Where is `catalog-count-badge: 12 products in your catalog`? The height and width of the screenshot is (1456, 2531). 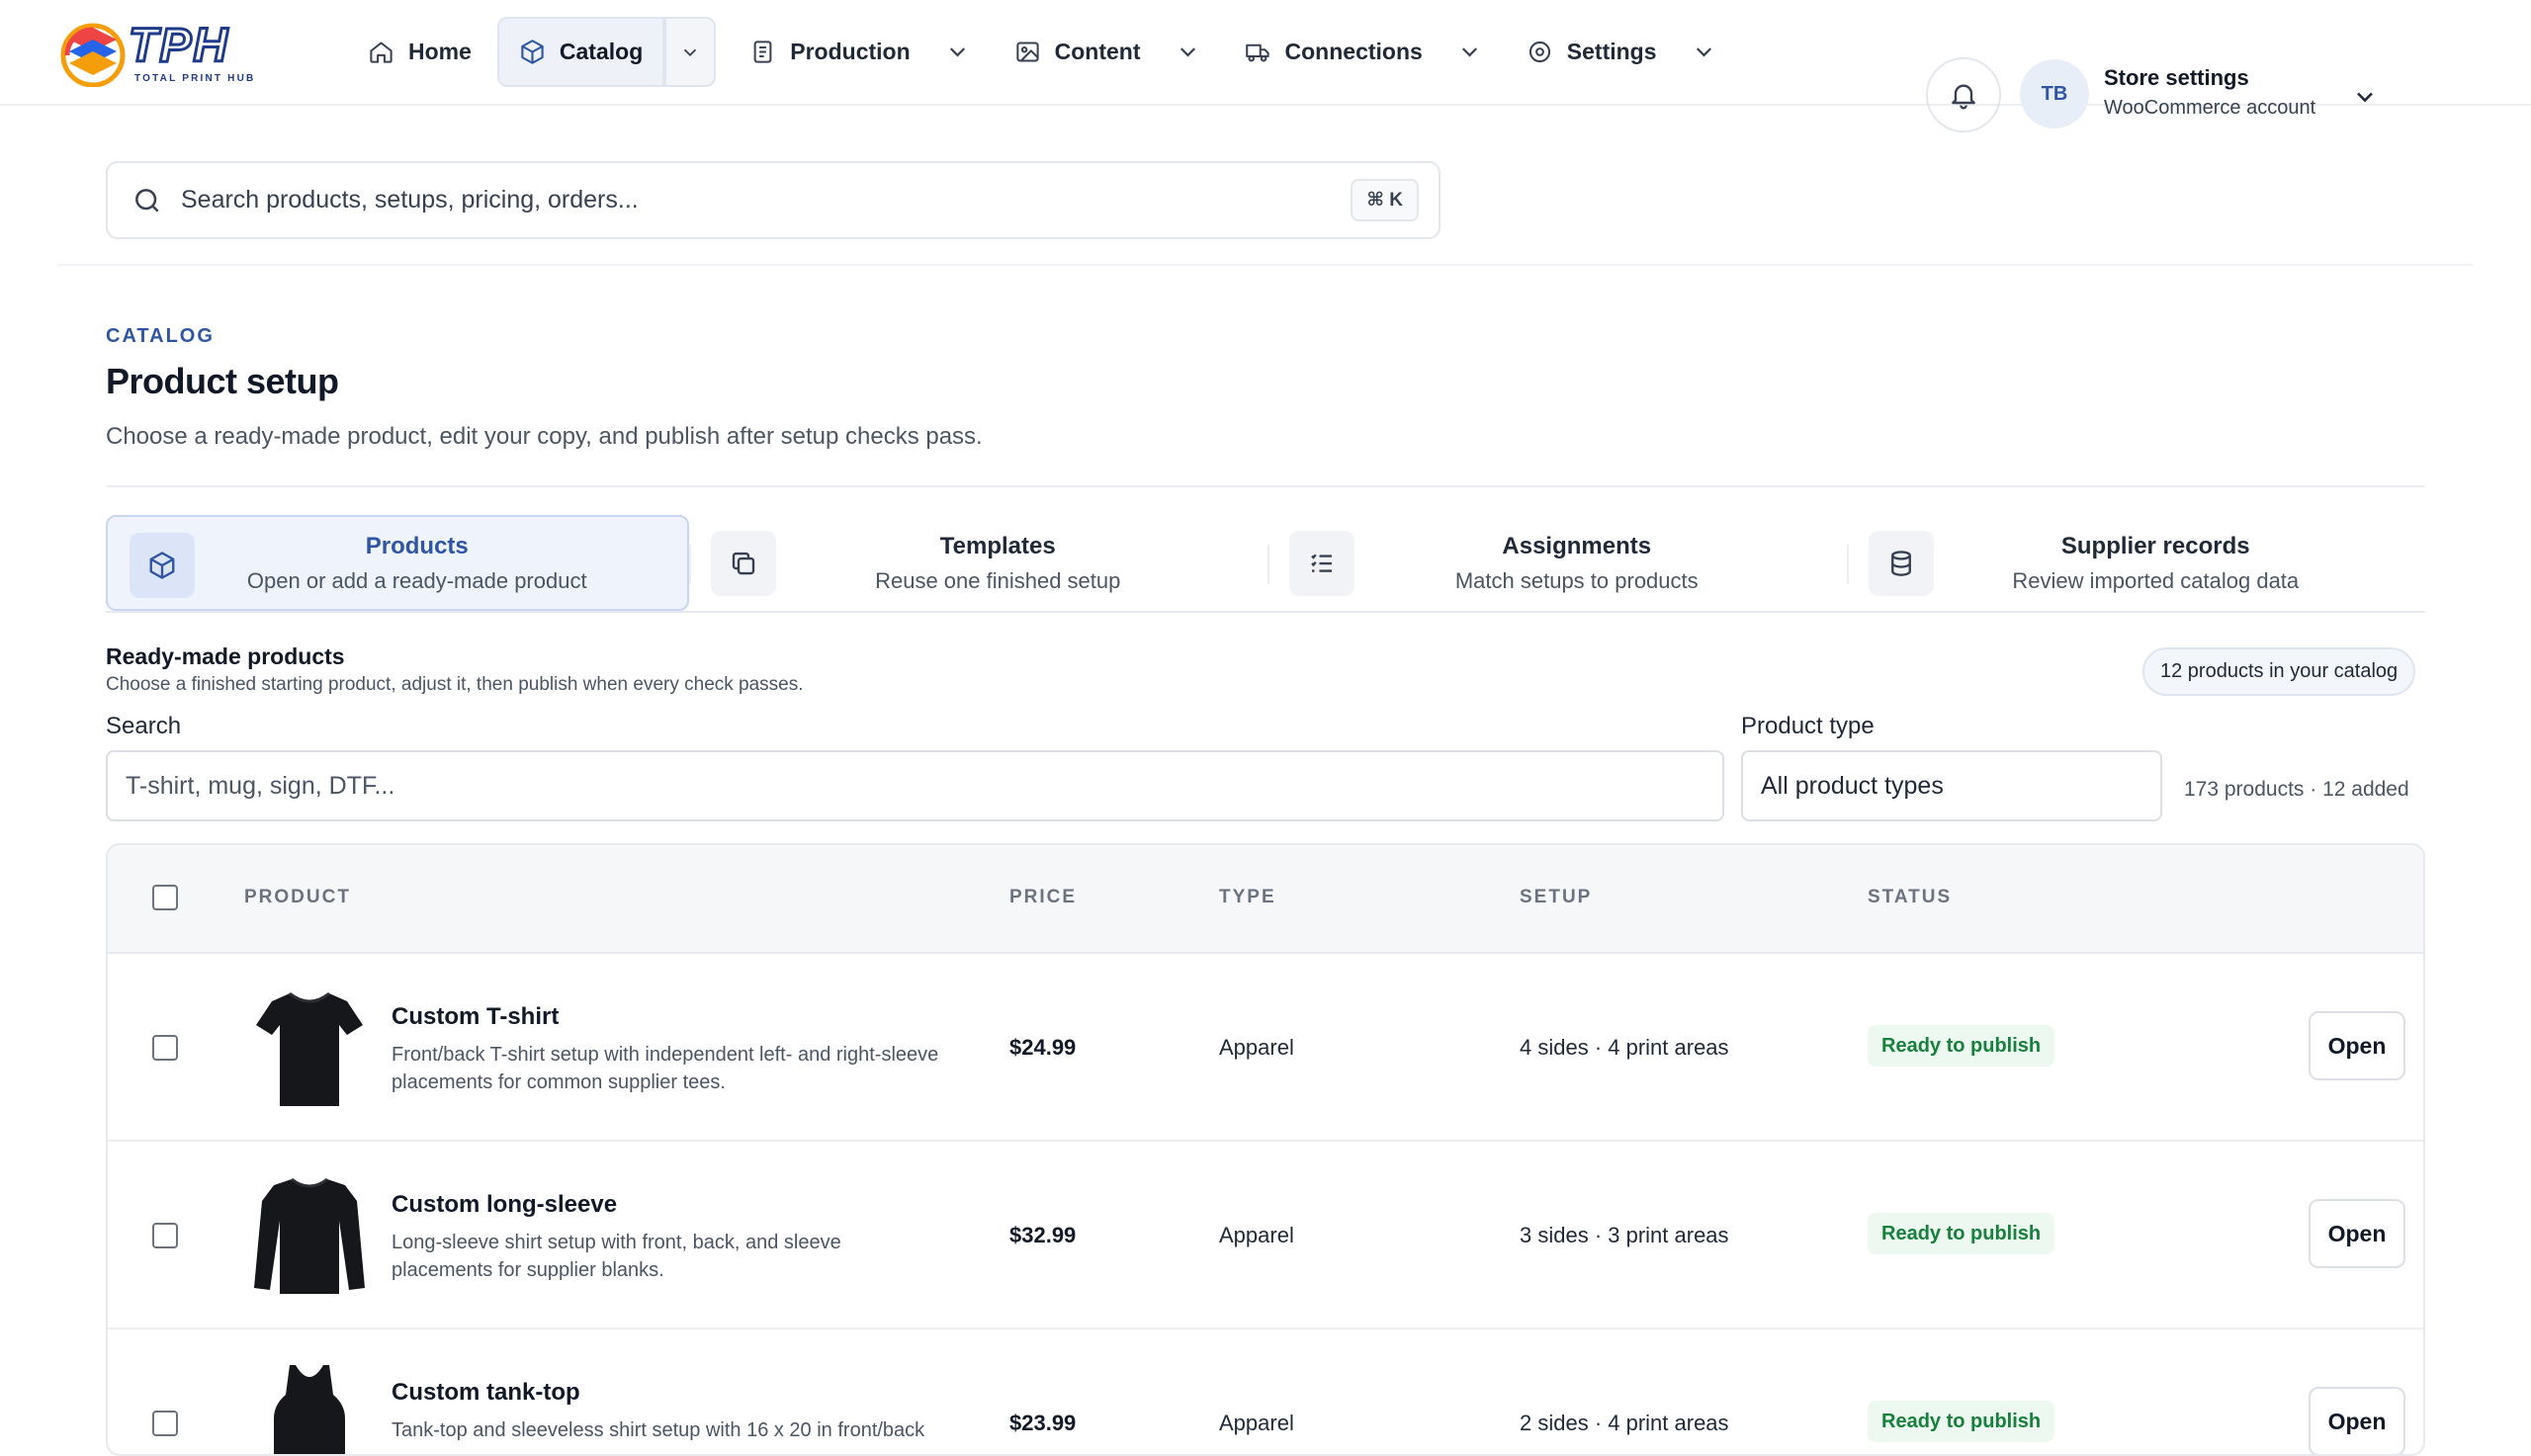 catalog-count-badge: 12 products in your catalog is located at coordinates (2279, 671).